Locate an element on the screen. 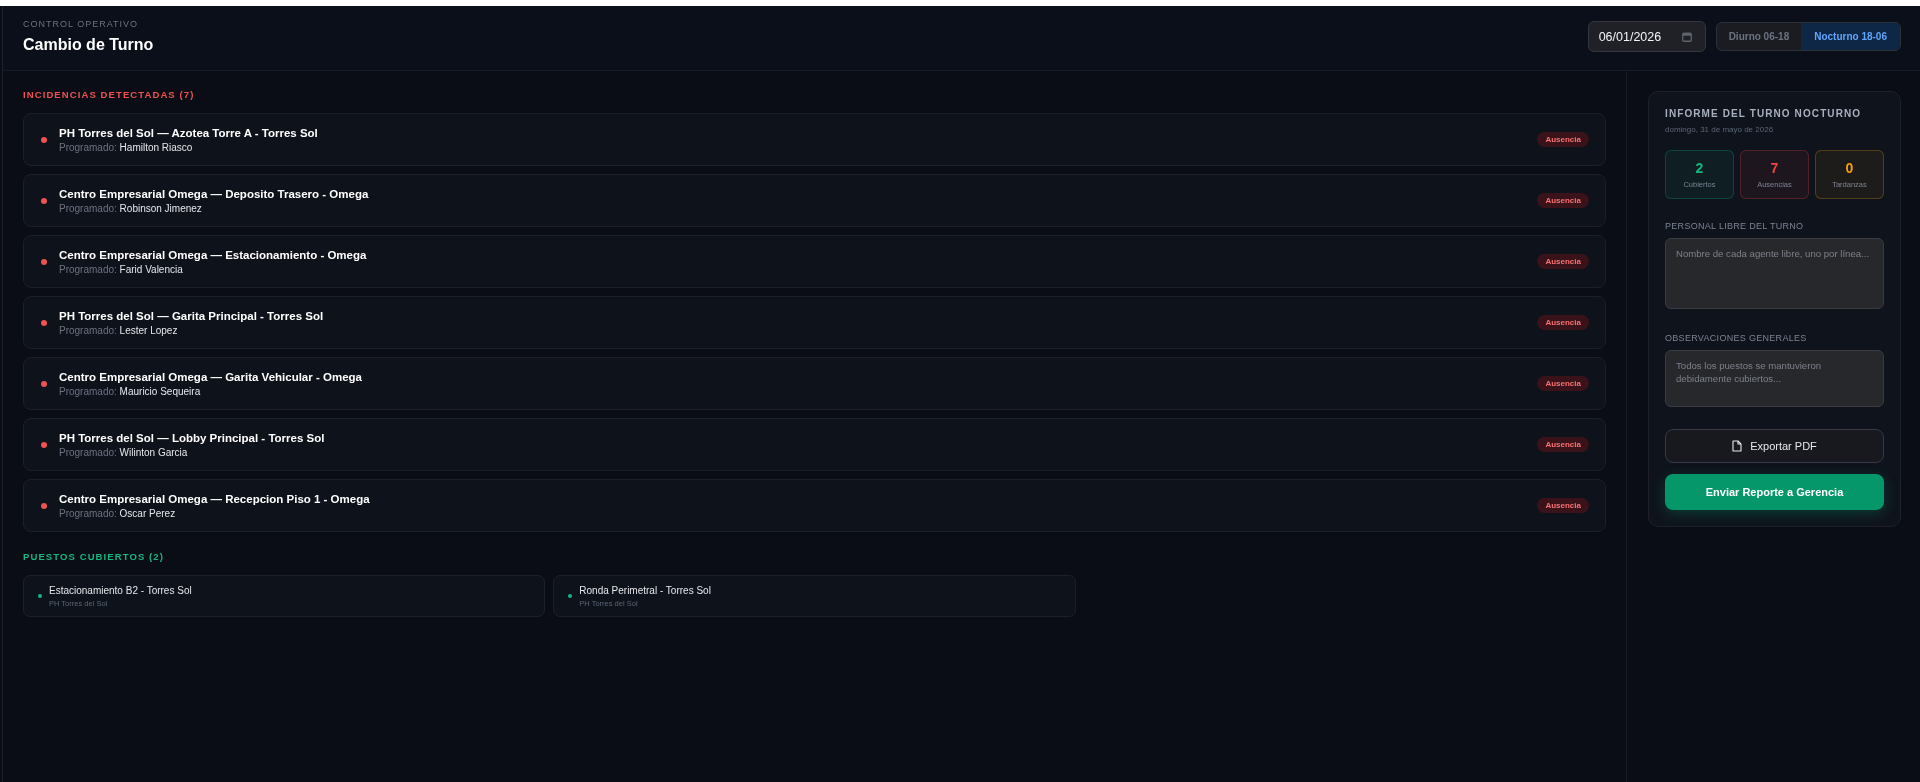 Image resolution: width=1920 pixels, height=782 pixels. post-title: Centro Empresarial Omega — Garita Vehicular - Omega is located at coordinates (210, 376).